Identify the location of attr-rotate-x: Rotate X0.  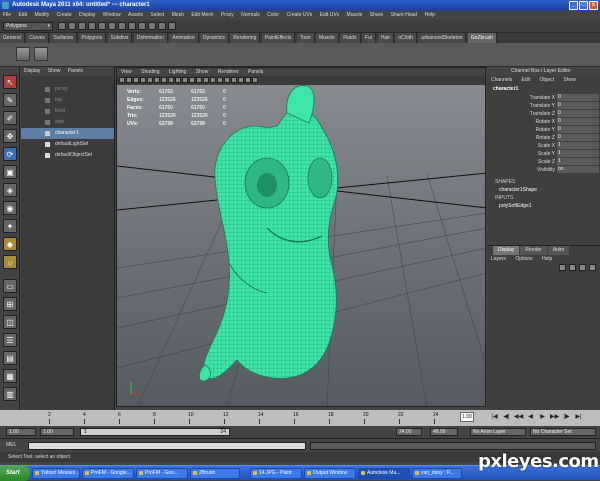
(543, 122).